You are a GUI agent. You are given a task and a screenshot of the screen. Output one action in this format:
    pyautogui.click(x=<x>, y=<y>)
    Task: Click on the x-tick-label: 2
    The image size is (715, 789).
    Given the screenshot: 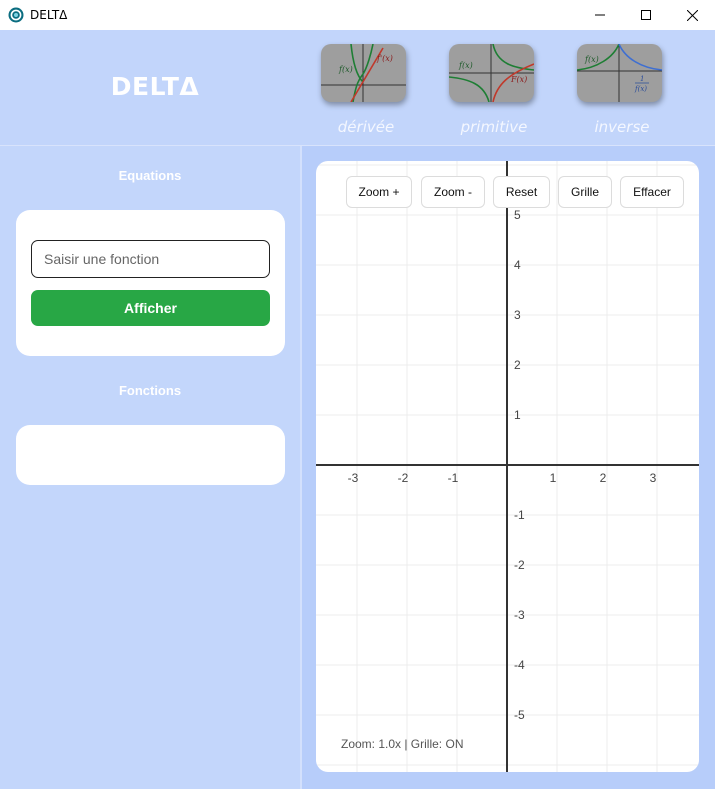 What is the action you would take?
    pyautogui.click(x=603, y=478)
    